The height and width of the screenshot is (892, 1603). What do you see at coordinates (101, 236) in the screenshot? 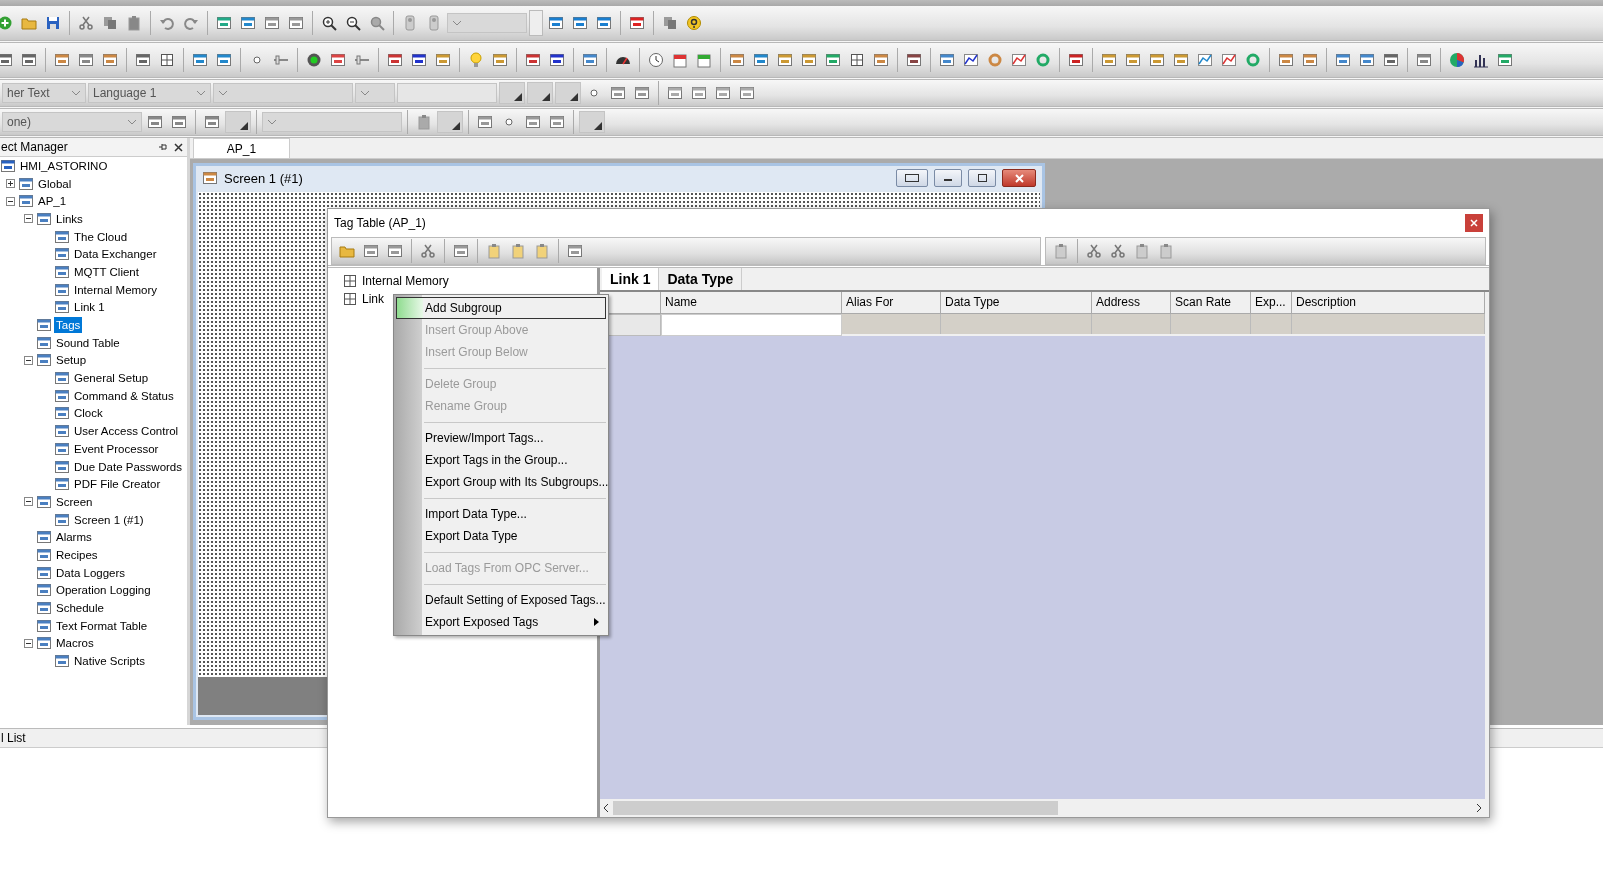
I see `tree-item: The Cloud` at bounding box center [101, 236].